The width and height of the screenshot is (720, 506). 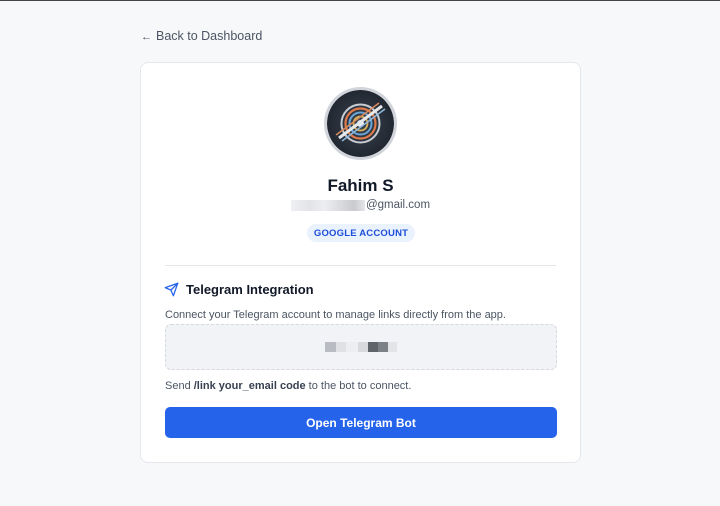 I want to click on back-link-label: Back to Dashboard, so click(x=209, y=36).